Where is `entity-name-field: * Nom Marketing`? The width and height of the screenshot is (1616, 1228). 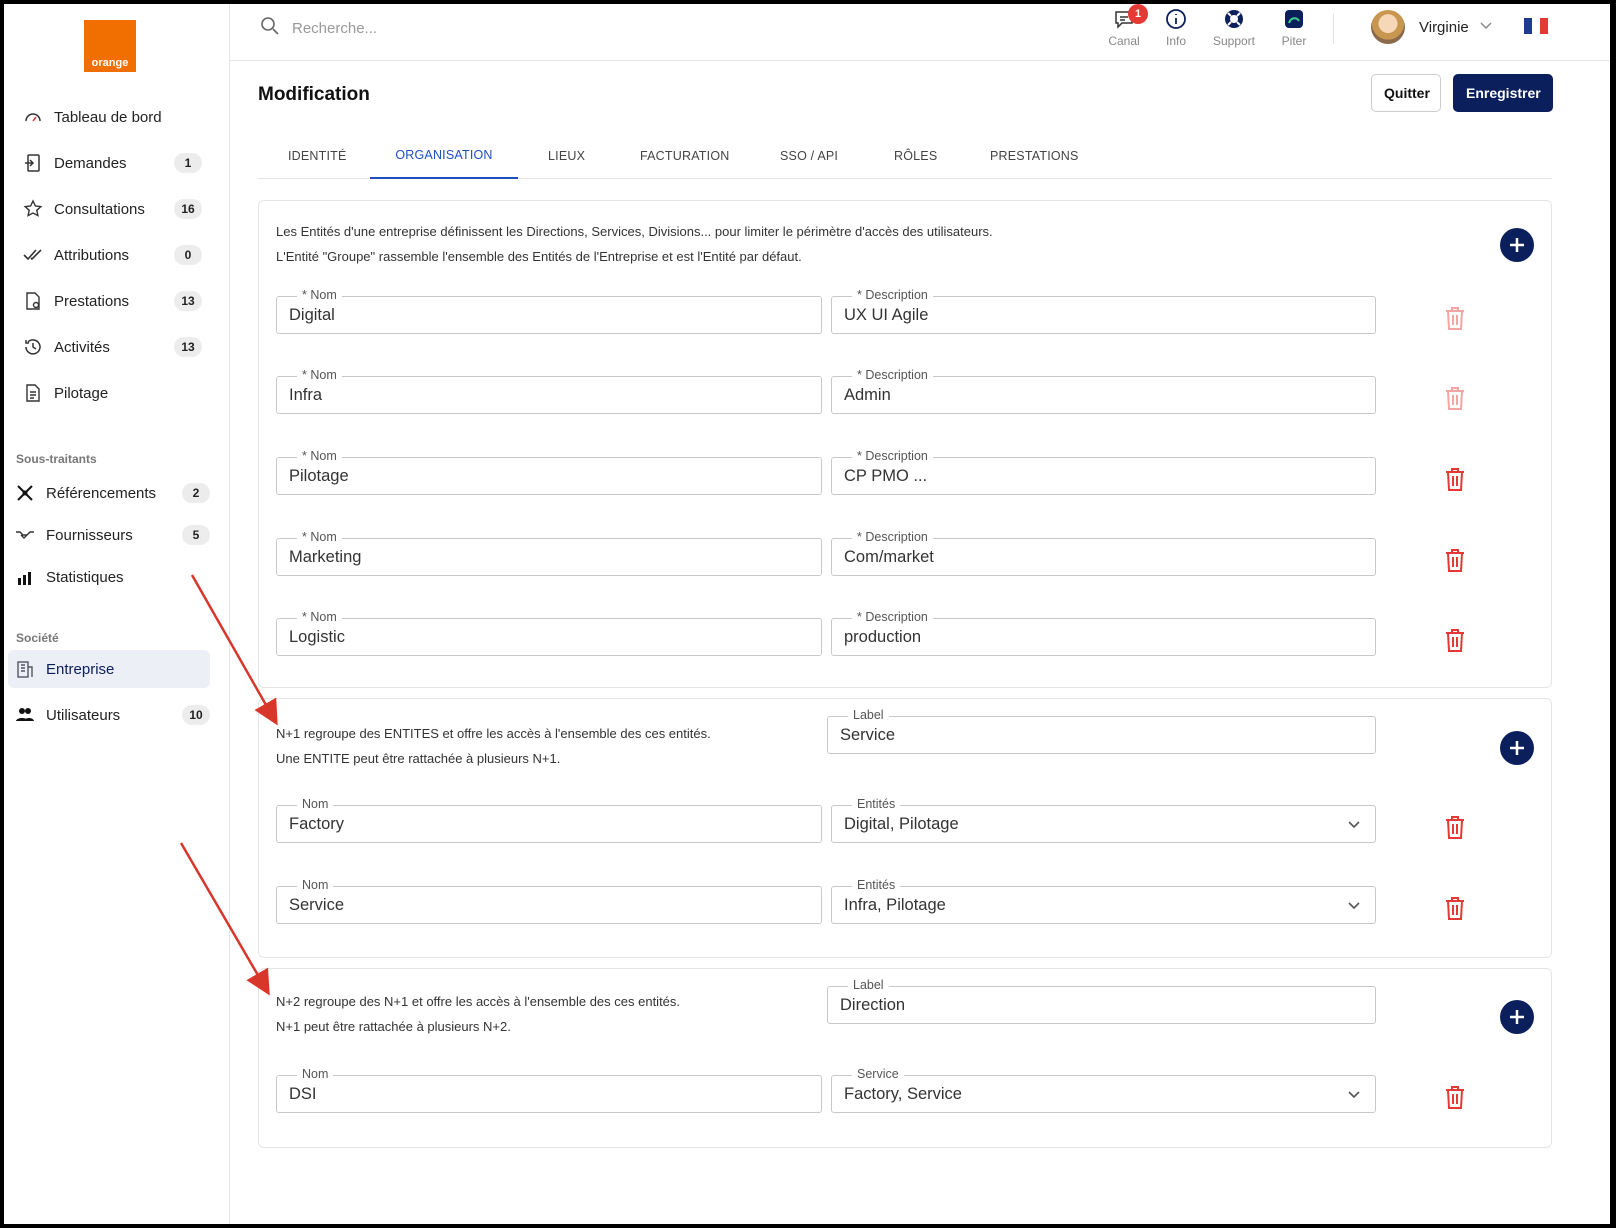 entity-name-field: * Nom Marketing is located at coordinates (549, 553).